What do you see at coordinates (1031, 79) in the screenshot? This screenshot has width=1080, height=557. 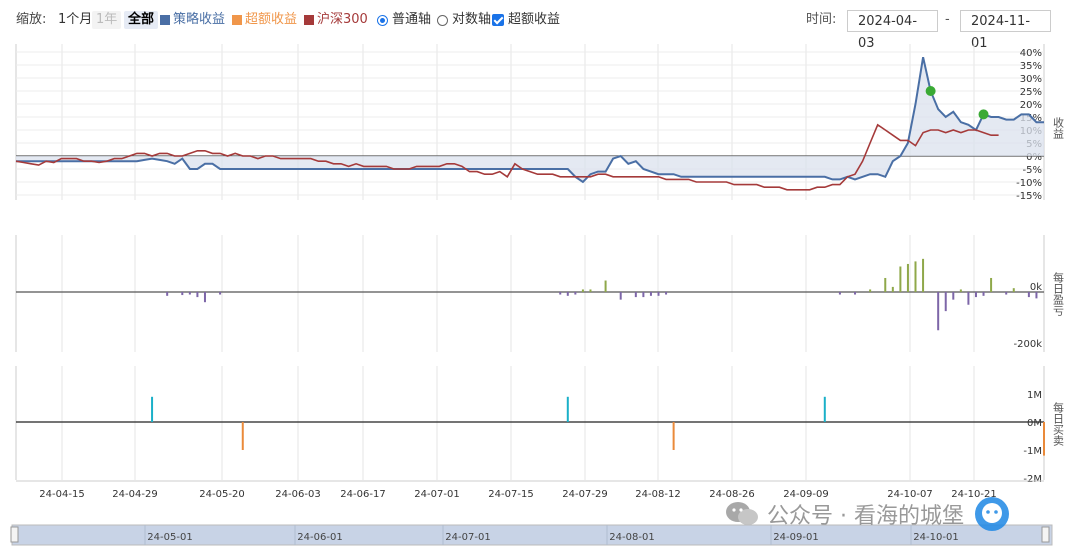 I see `y-tick-label: 30%` at bounding box center [1031, 79].